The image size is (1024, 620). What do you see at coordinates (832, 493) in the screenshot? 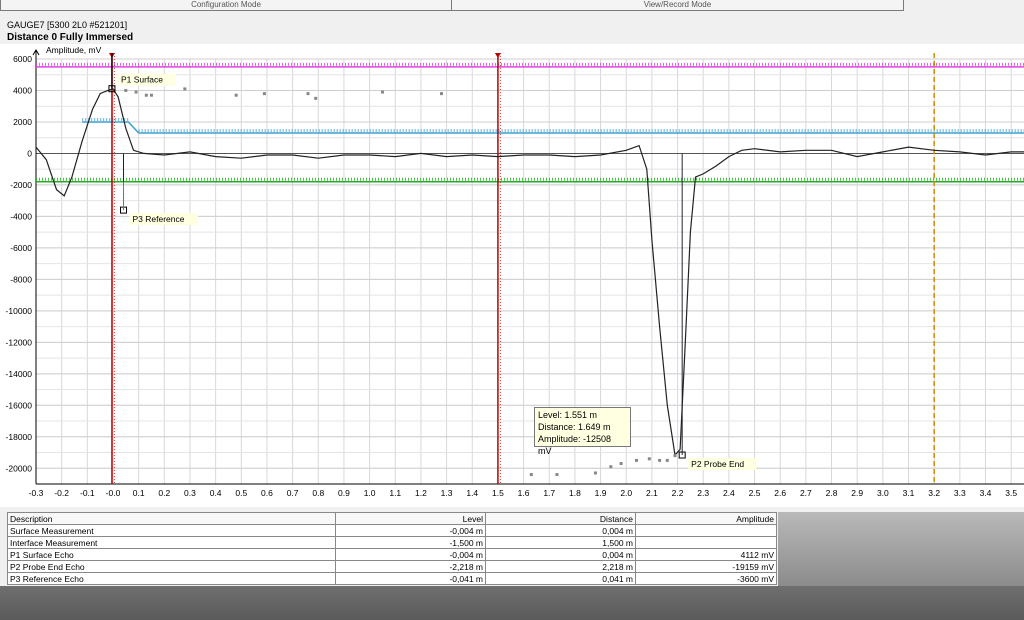
I see `x-tick-label: 2.8` at bounding box center [832, 493].